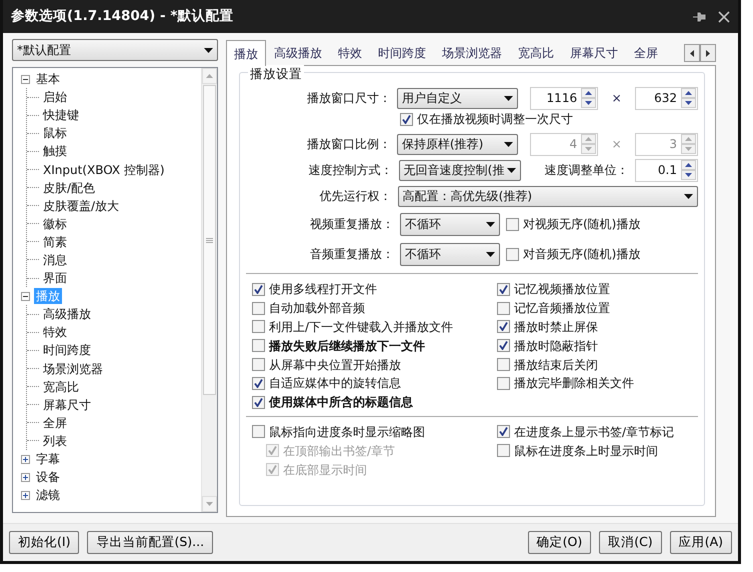 Image resolution: width=753 pixels, height=572 pixels. What do you see at coordinates (341, 403) in the screenshot?
I see `checkbox-label: 使用媒体中所含的标题信息` at bounding box center [341, 403].